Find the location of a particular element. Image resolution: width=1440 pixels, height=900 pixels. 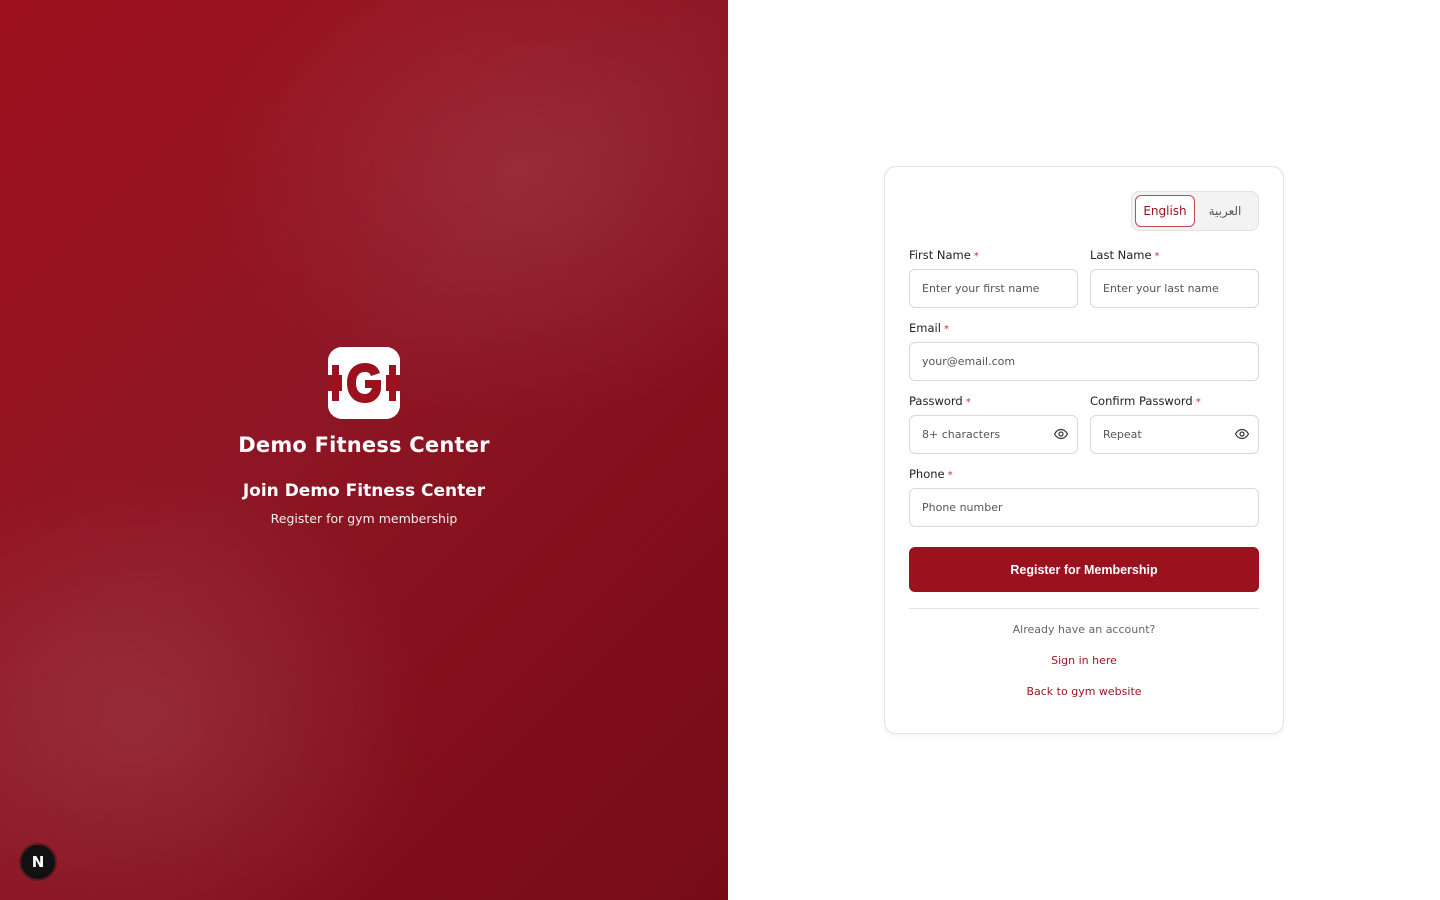

first-name-input is located at coordinates (999, 288).